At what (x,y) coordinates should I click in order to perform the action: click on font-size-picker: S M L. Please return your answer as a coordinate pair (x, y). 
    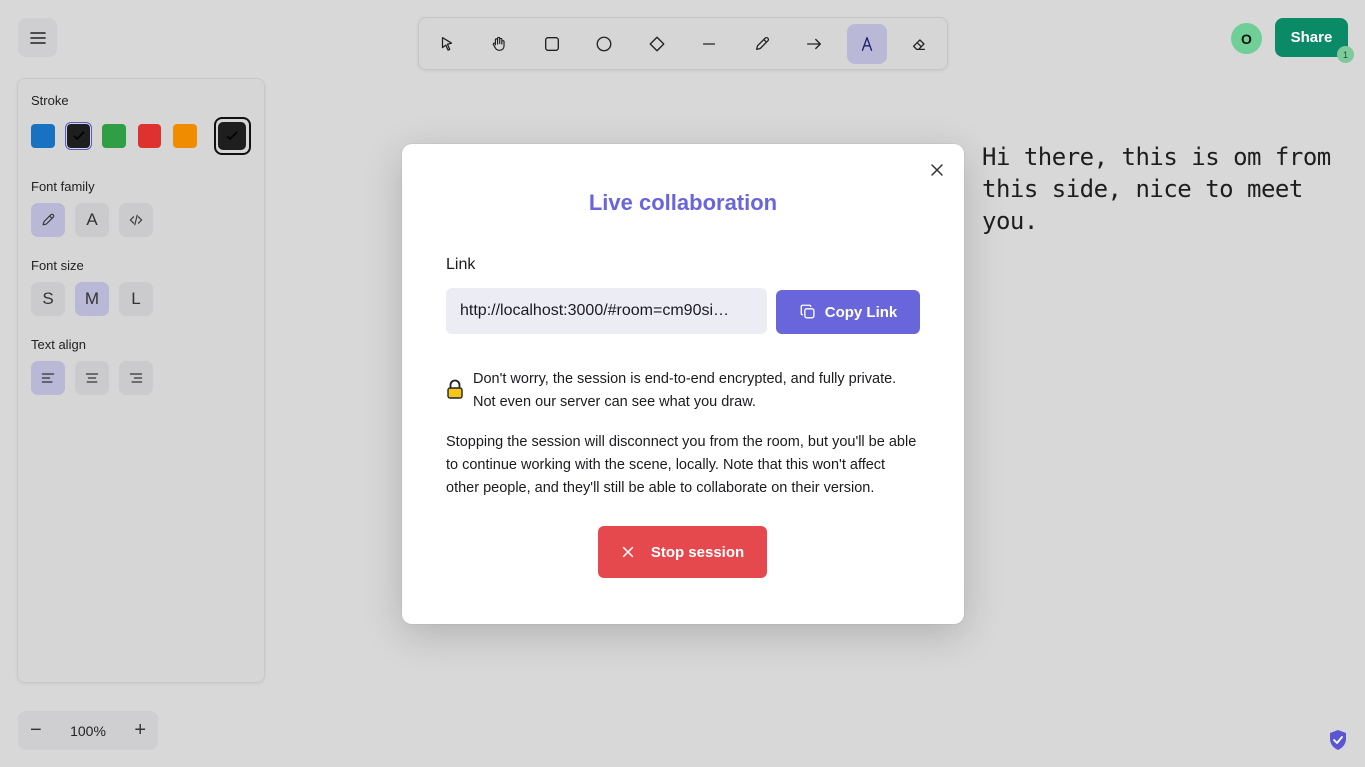
    Looking at the image, I should click on (141, 299).